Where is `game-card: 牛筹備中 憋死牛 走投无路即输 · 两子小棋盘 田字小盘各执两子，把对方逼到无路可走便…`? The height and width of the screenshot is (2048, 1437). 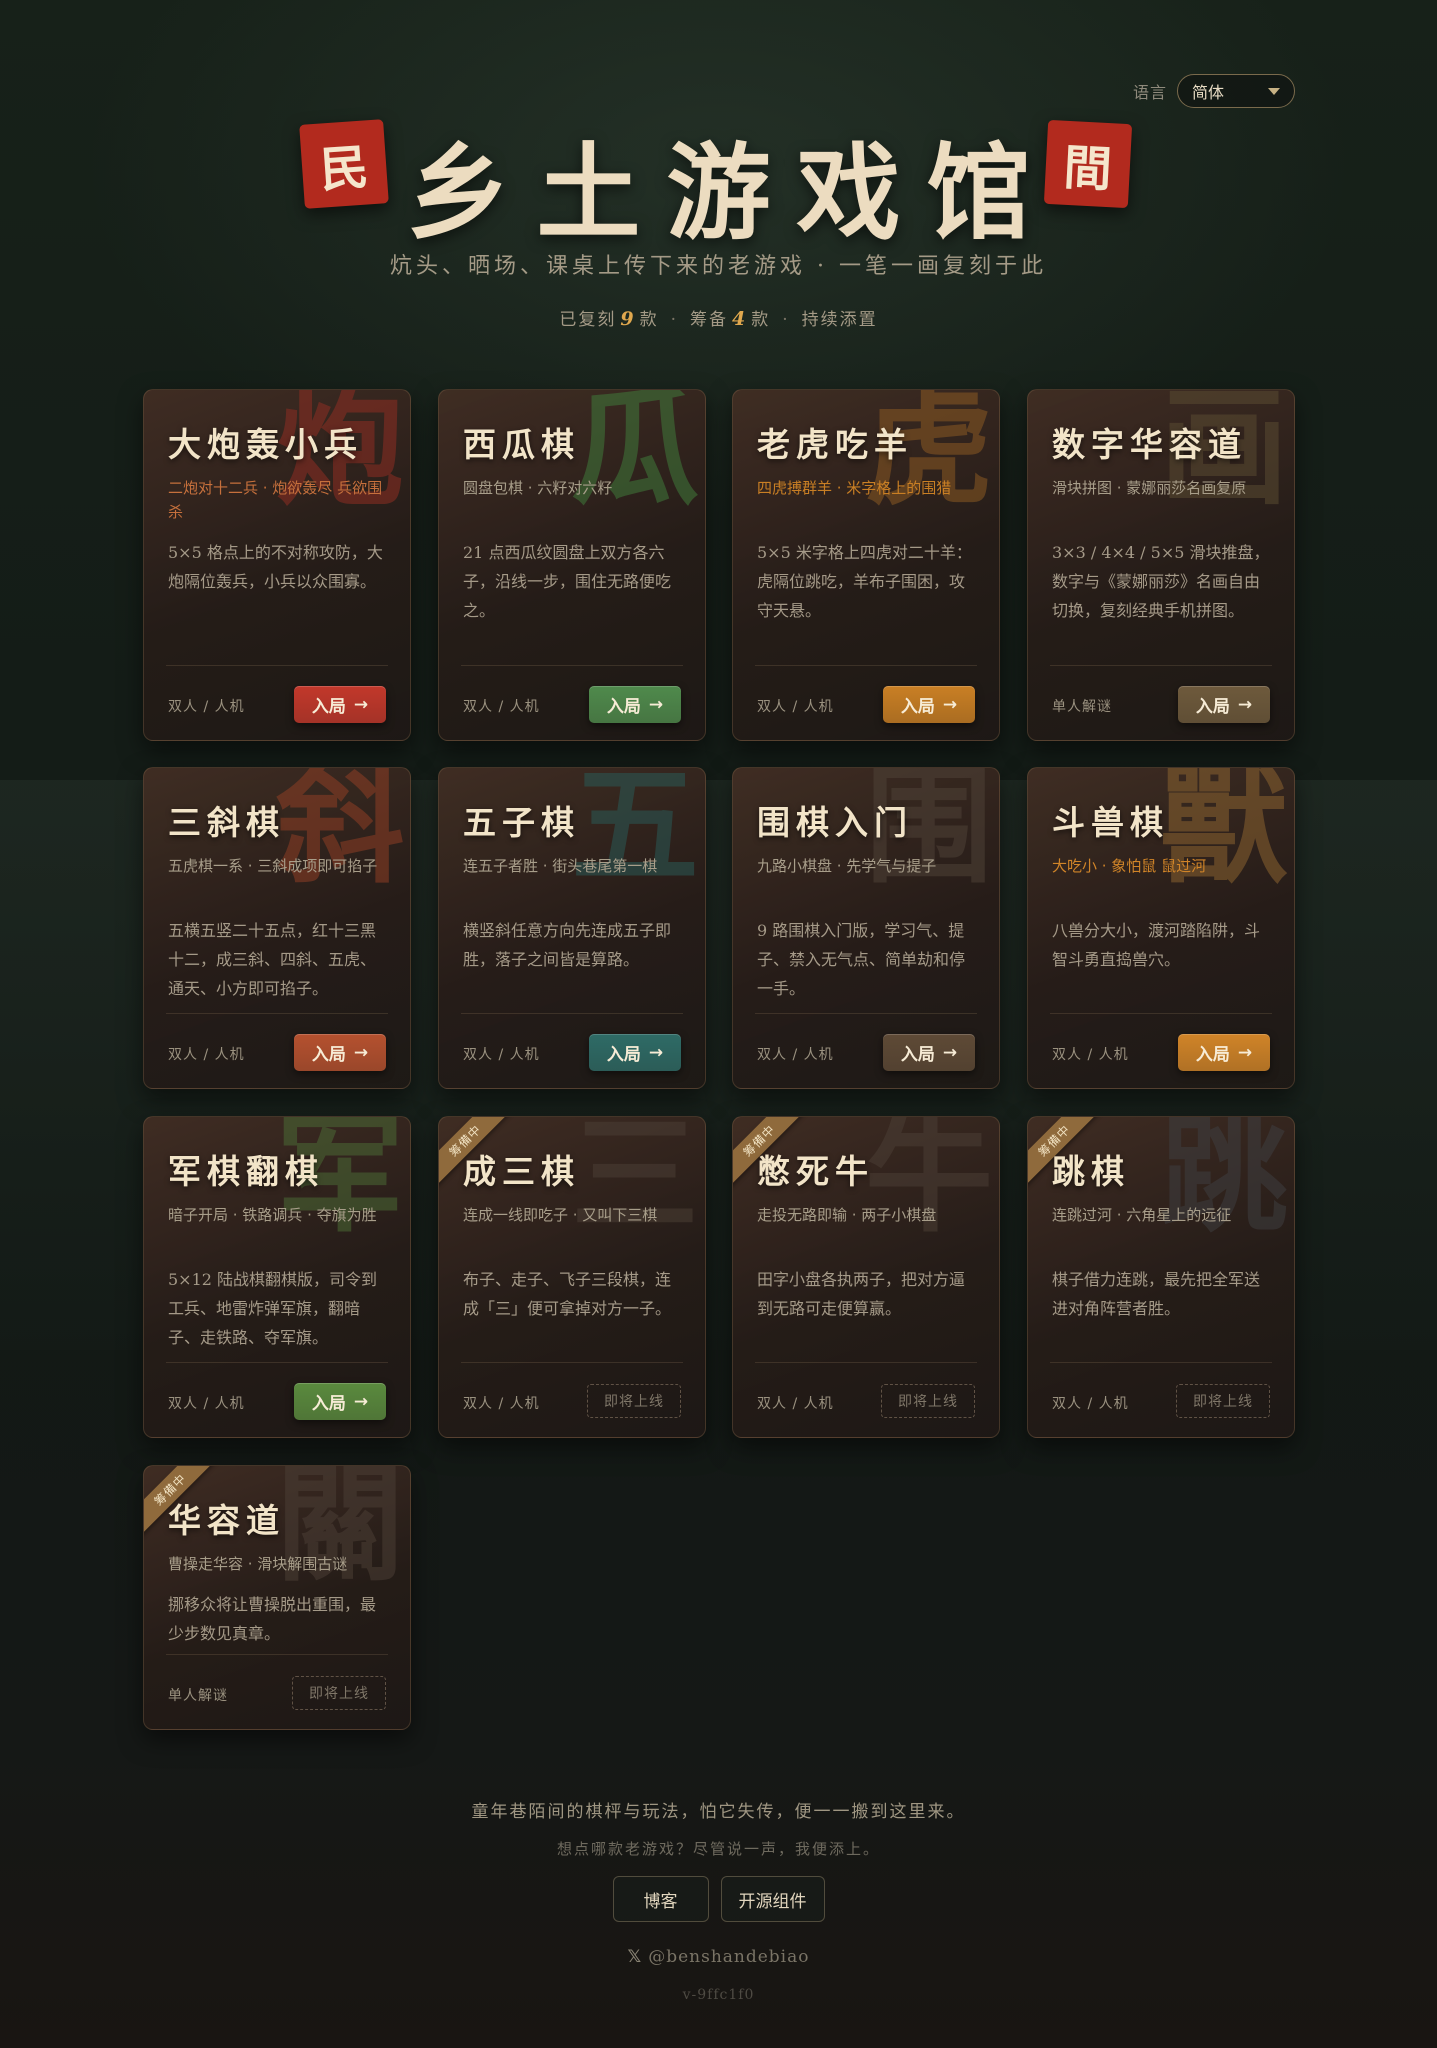 game-card: 牛筹備中 憋死牛 走投无路即输 · 两子小棋盘 田字小盘各执两子，把对方逼到无路可走便… is located at coordinates (866, 1277).